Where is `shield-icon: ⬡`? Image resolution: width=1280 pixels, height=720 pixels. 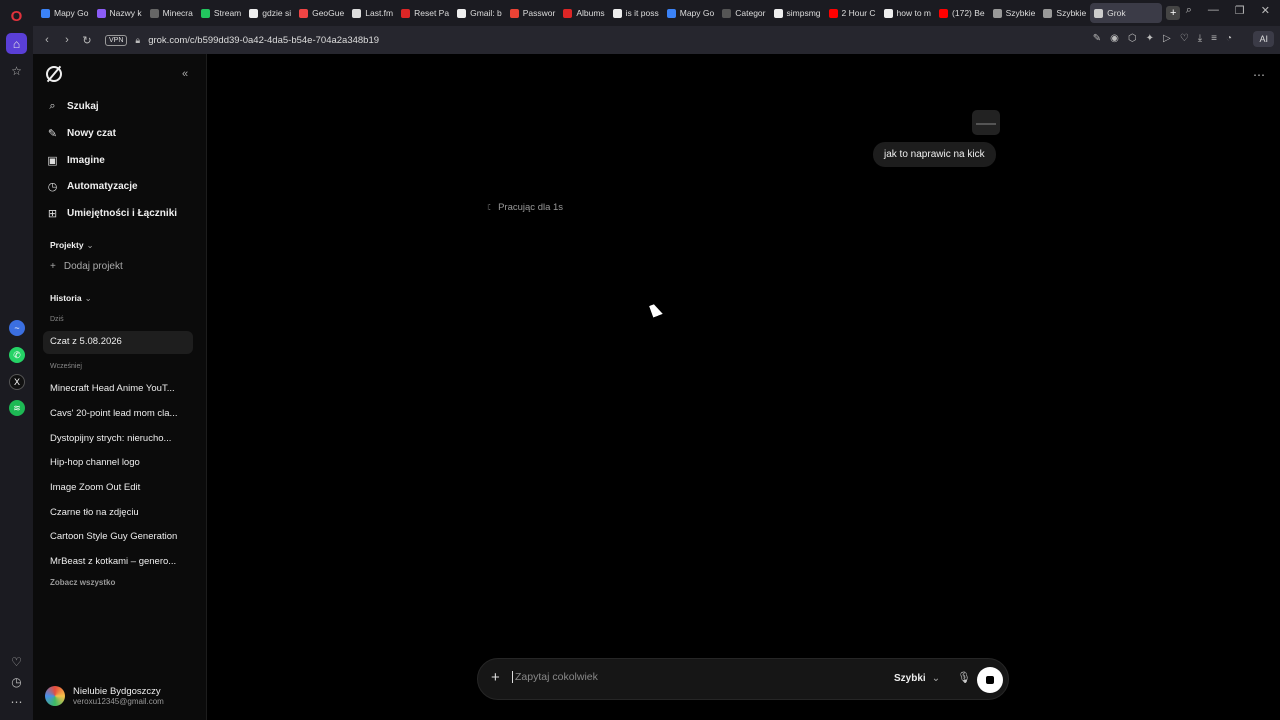
shield-icon: ⬡ is located at coordinates (1132, 38).